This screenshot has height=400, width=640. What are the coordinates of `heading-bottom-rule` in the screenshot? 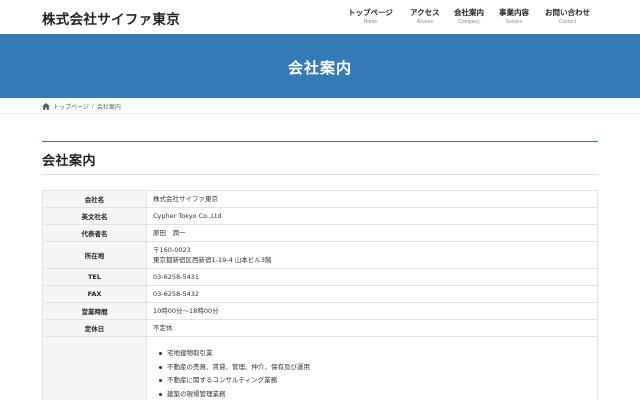 It's located at (320, 174).